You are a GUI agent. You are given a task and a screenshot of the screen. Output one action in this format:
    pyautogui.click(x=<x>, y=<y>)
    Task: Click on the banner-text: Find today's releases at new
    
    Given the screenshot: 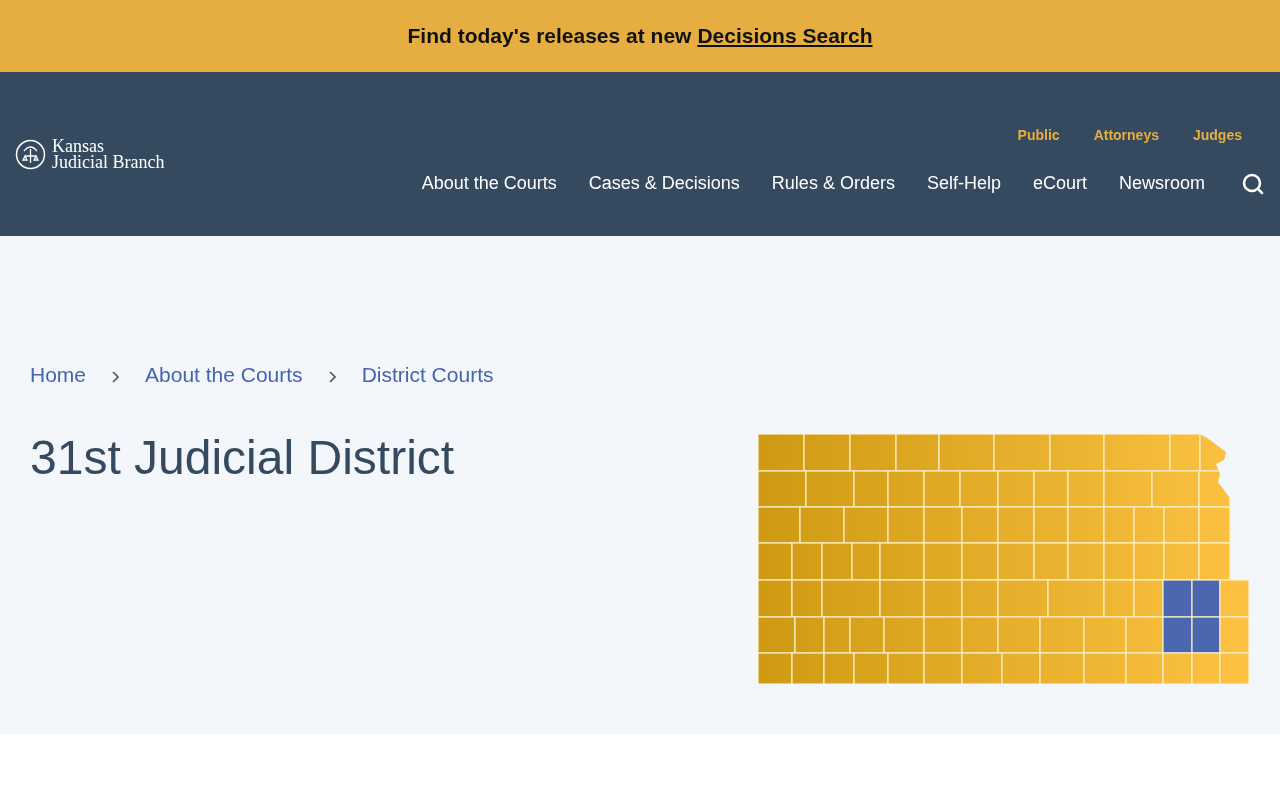 What is the action you would take?
    pyautogui.click(x=549, y=36)
    